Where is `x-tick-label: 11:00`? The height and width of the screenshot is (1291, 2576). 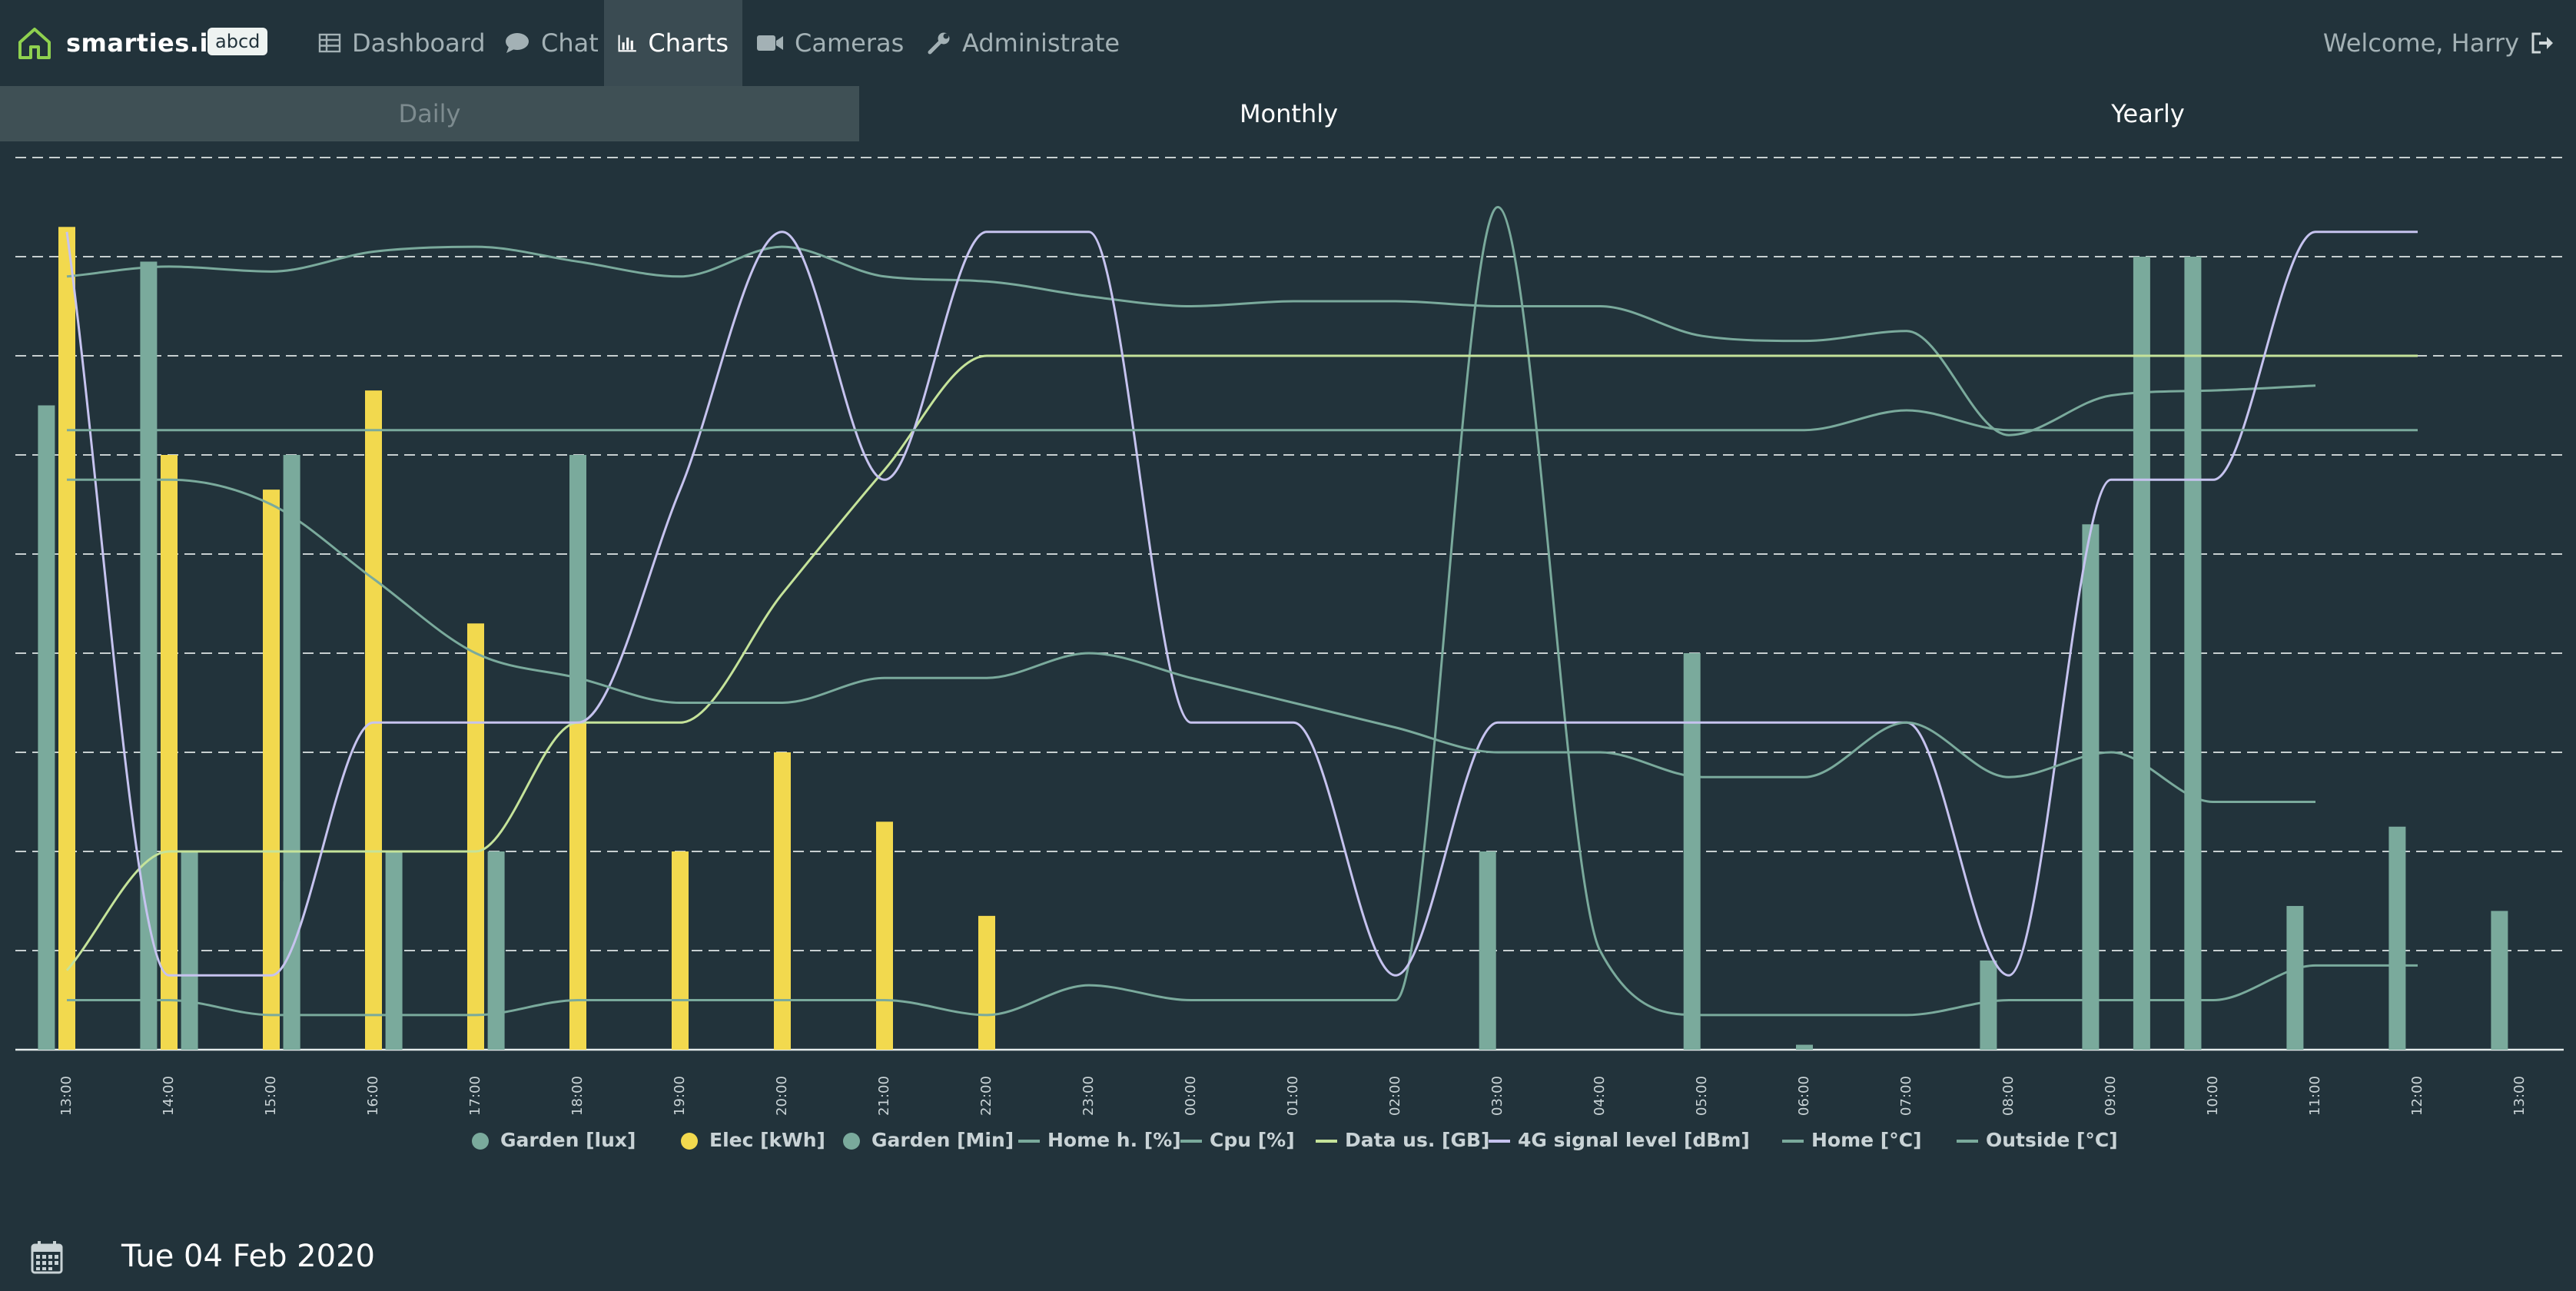
x-tick-label: 11:00 is located at coordinates (2315, 1096).